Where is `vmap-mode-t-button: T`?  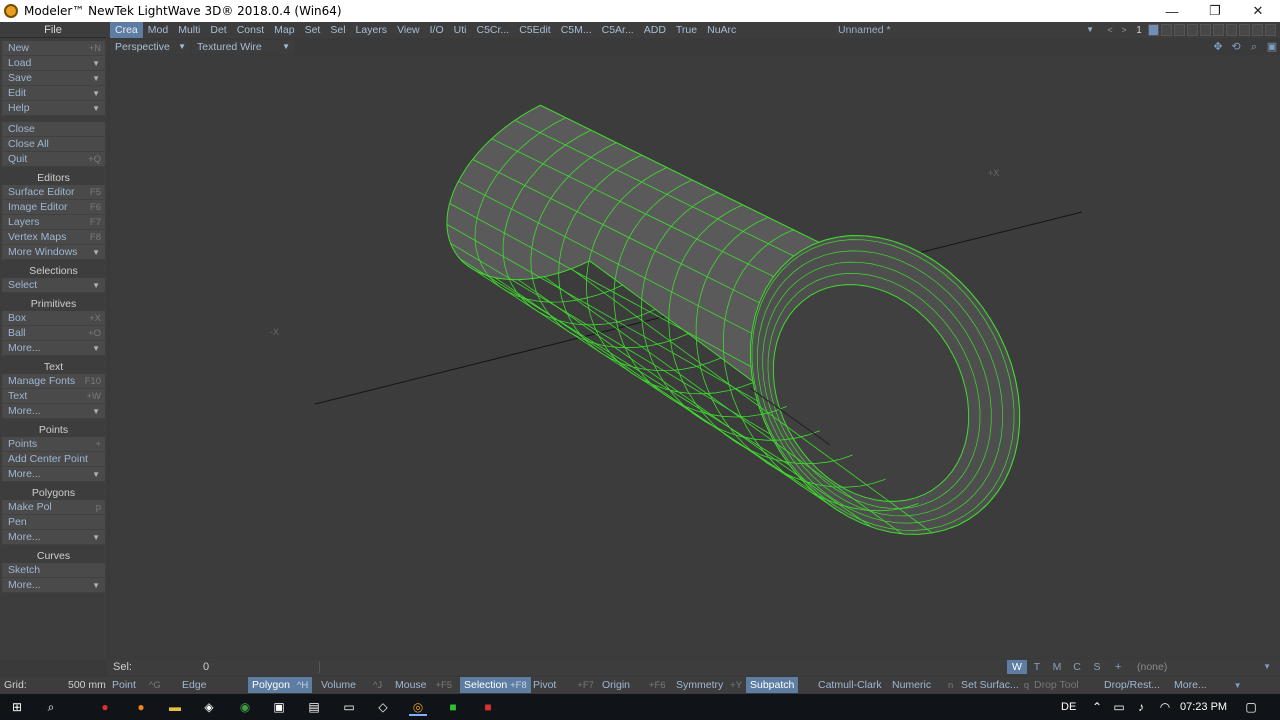
vmap-mode-t-button: T is located at coordinates (1037, 667).